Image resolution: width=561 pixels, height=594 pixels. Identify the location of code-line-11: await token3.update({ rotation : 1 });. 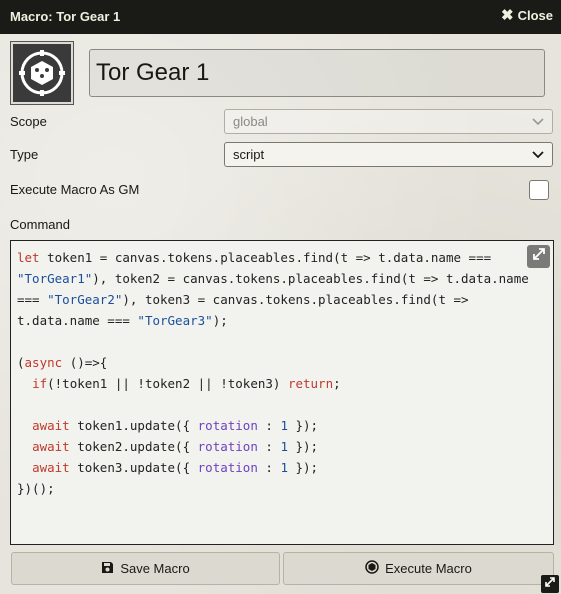
(175, 467).